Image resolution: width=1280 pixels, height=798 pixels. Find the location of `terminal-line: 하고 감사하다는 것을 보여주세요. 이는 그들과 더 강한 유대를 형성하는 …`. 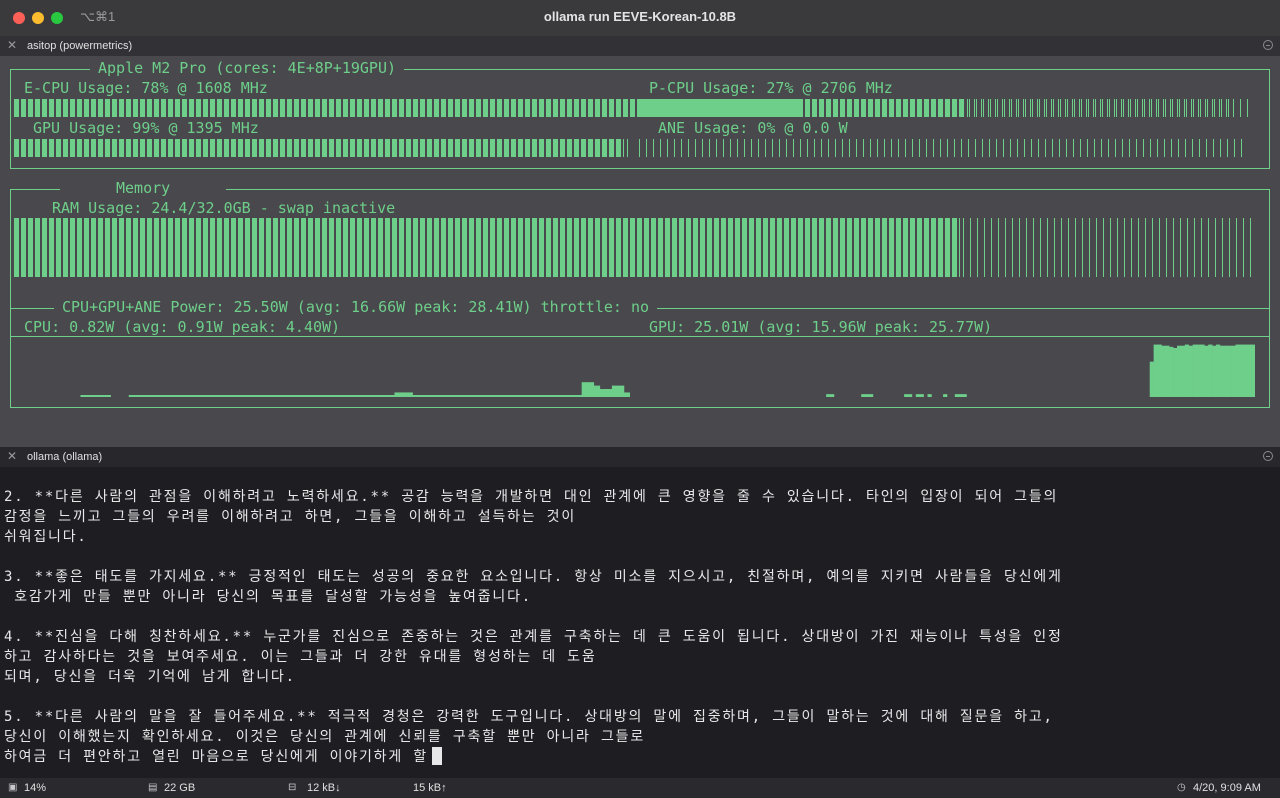

terminal-line: 하고 감사하다는 것을 보여주세요. 이는 그들과 더 강한 유대를 형성하는 … is located at coordinates (300, 657).